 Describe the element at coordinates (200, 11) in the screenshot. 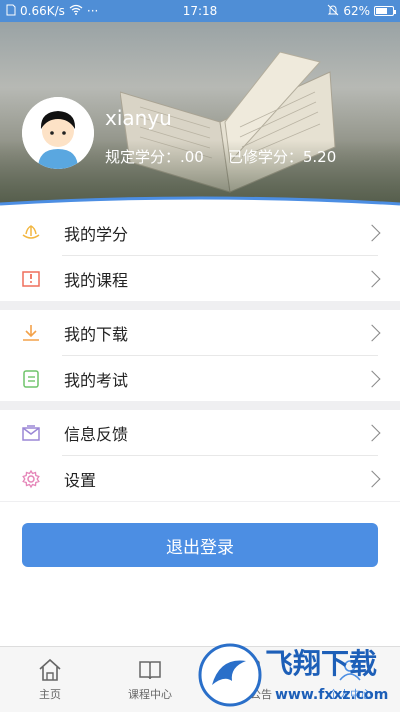

I see `status-bar: 0.66K/s ··· 17:18 62%` at that location.